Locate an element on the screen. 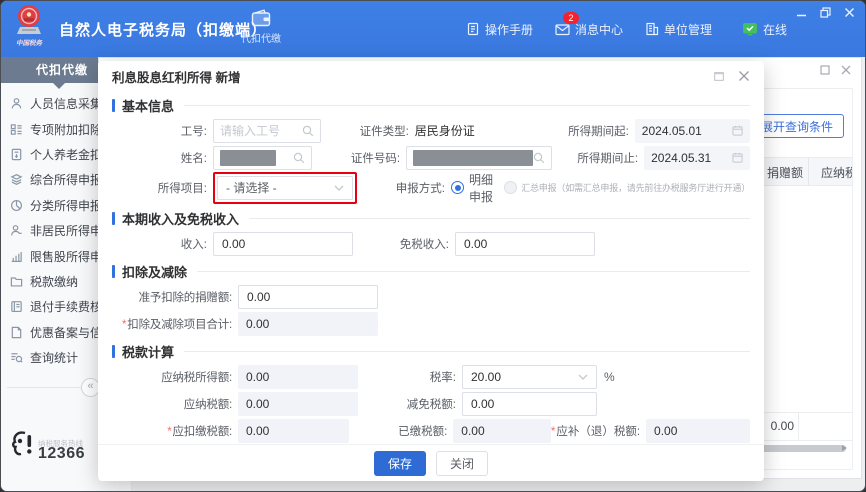 This screenshot has width=866, height=492. restore-icon is located at coordinates (825, 70).